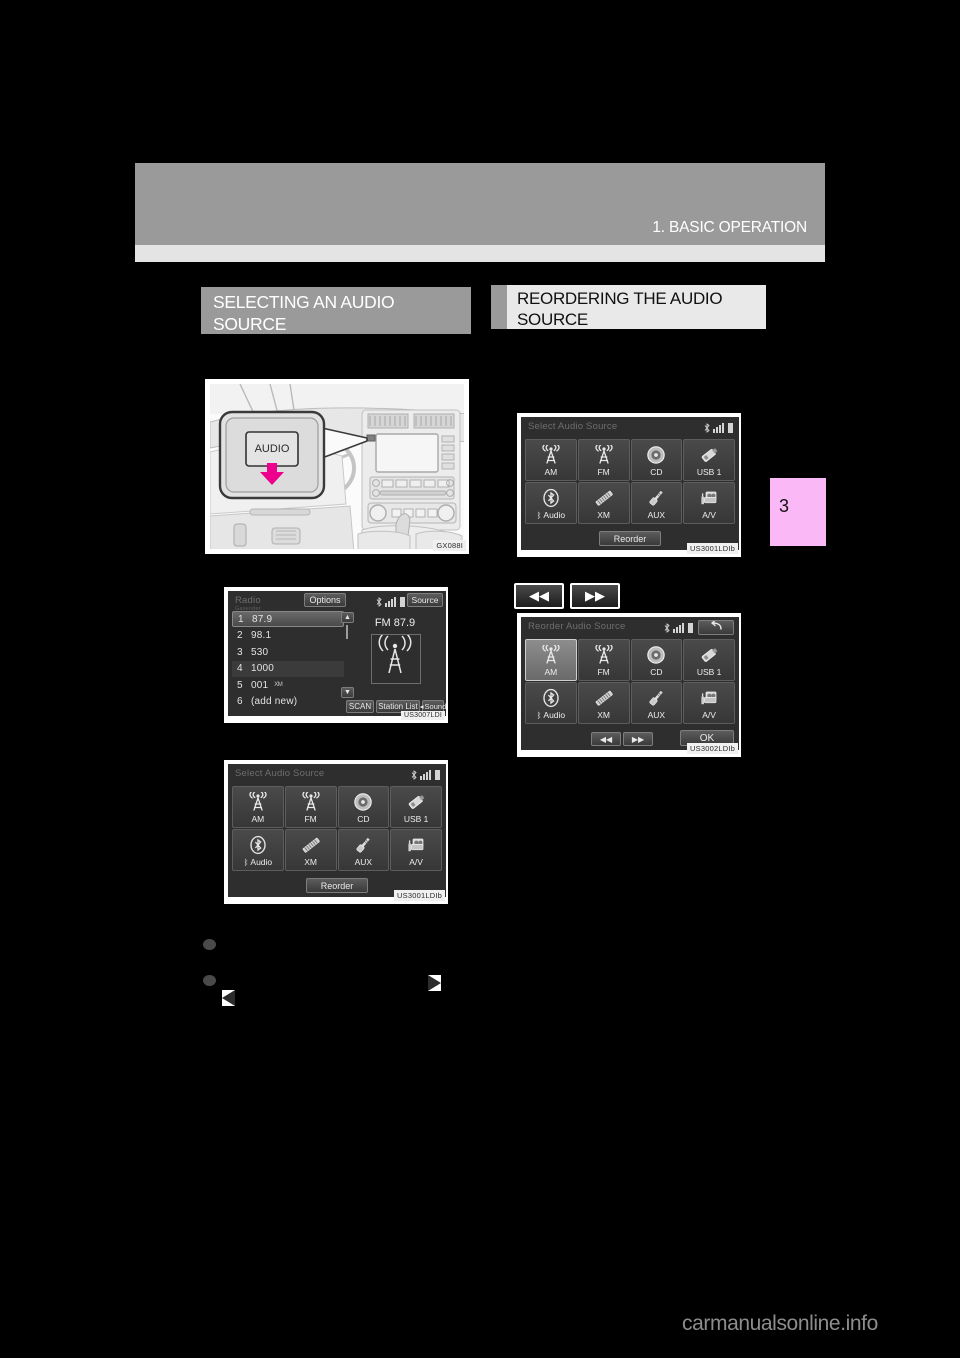 Image resolution: width=960 pixels, height=1358 pixels. What do you see at coordinates (304, 313) in the screenshot?
I see `section-heading-left-text: SELECTING AN AUDIO SOURCE` at bounding box center [304, 313].